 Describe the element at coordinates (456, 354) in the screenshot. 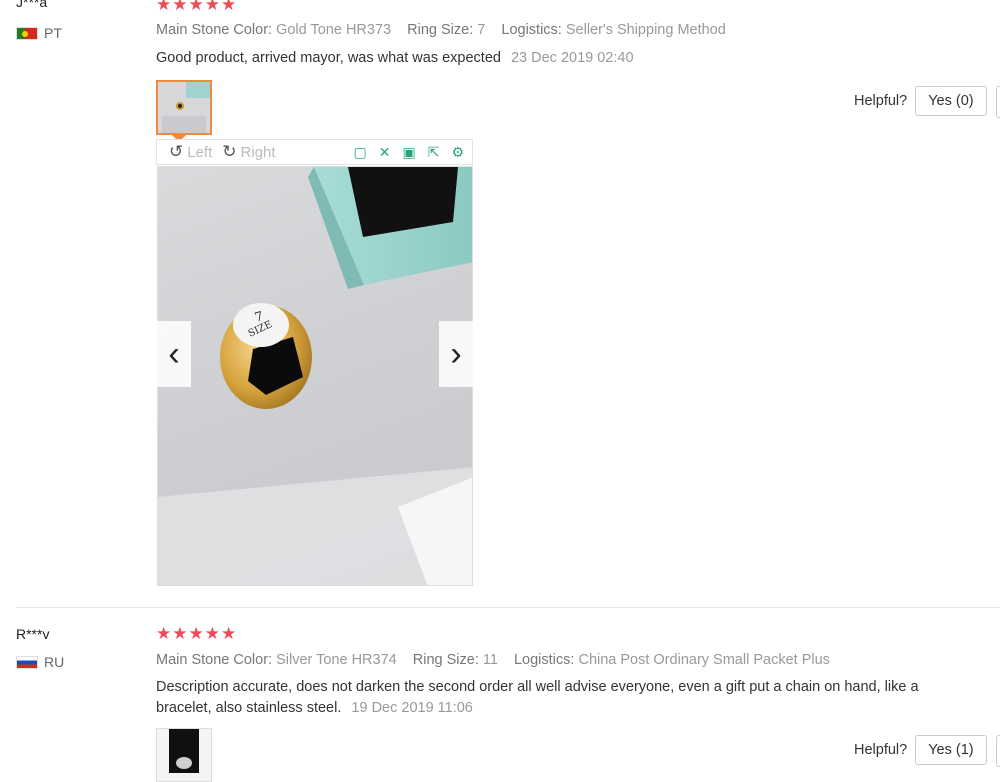

I see `photo-next-arrow: ›` at that location.